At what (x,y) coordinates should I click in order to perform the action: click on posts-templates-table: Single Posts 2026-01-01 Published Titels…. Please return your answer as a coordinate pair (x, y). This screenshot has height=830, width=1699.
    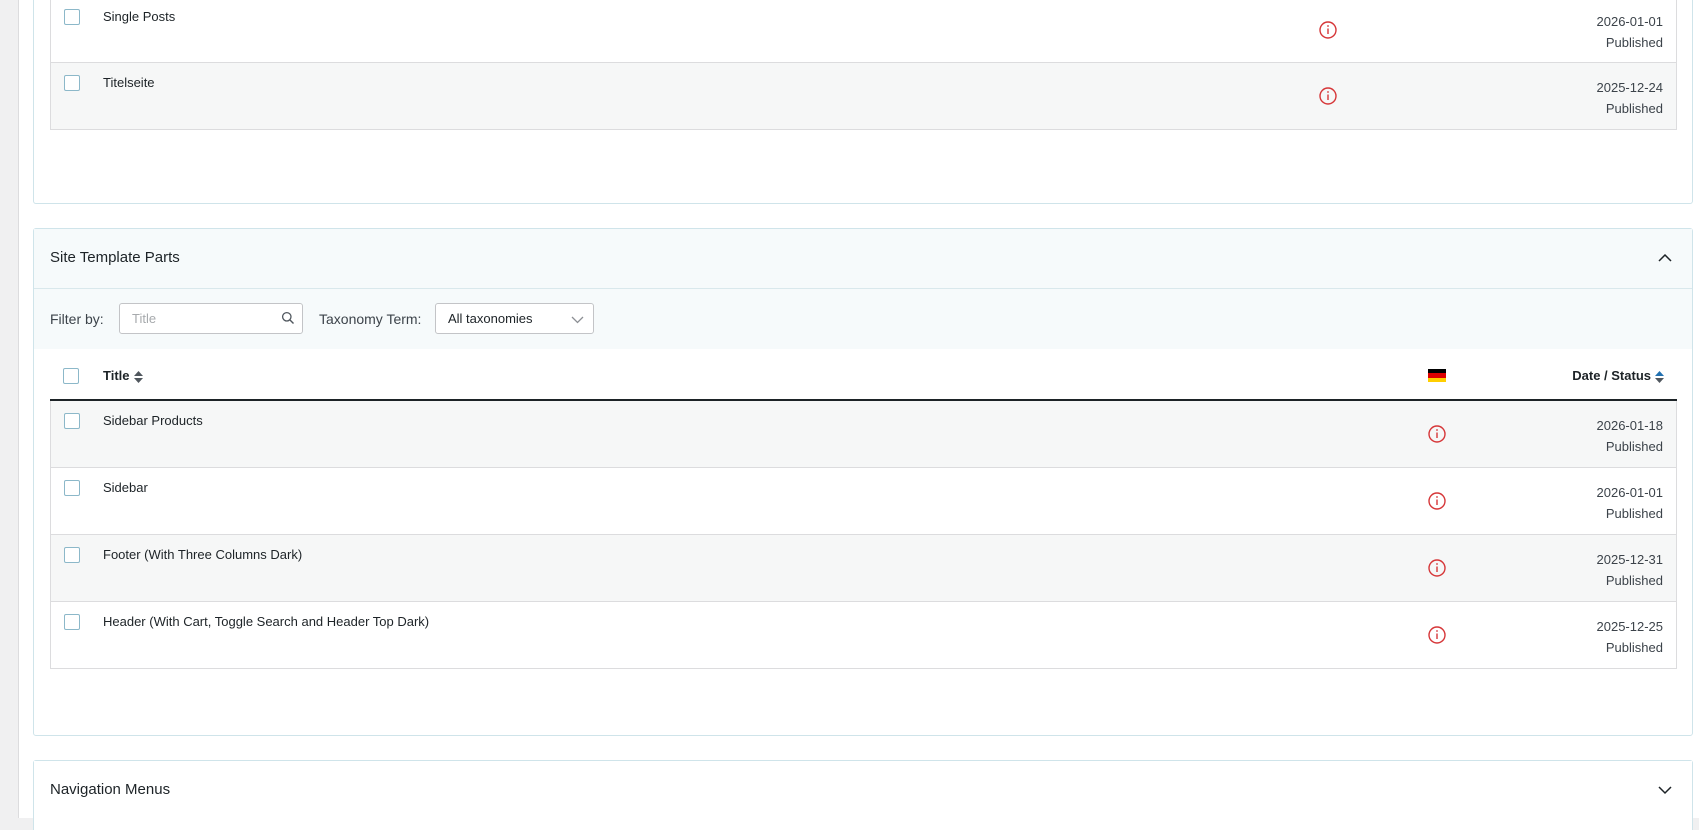
    Looking at the image, I should click on (863, 65).